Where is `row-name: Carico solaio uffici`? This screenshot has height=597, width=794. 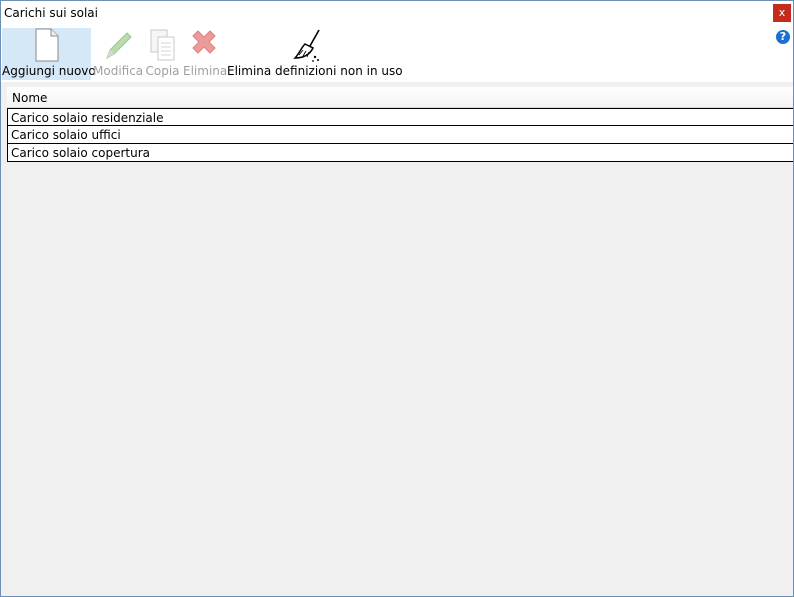 row-name: Carico solaio uffici is located at coordinates (66, 135).